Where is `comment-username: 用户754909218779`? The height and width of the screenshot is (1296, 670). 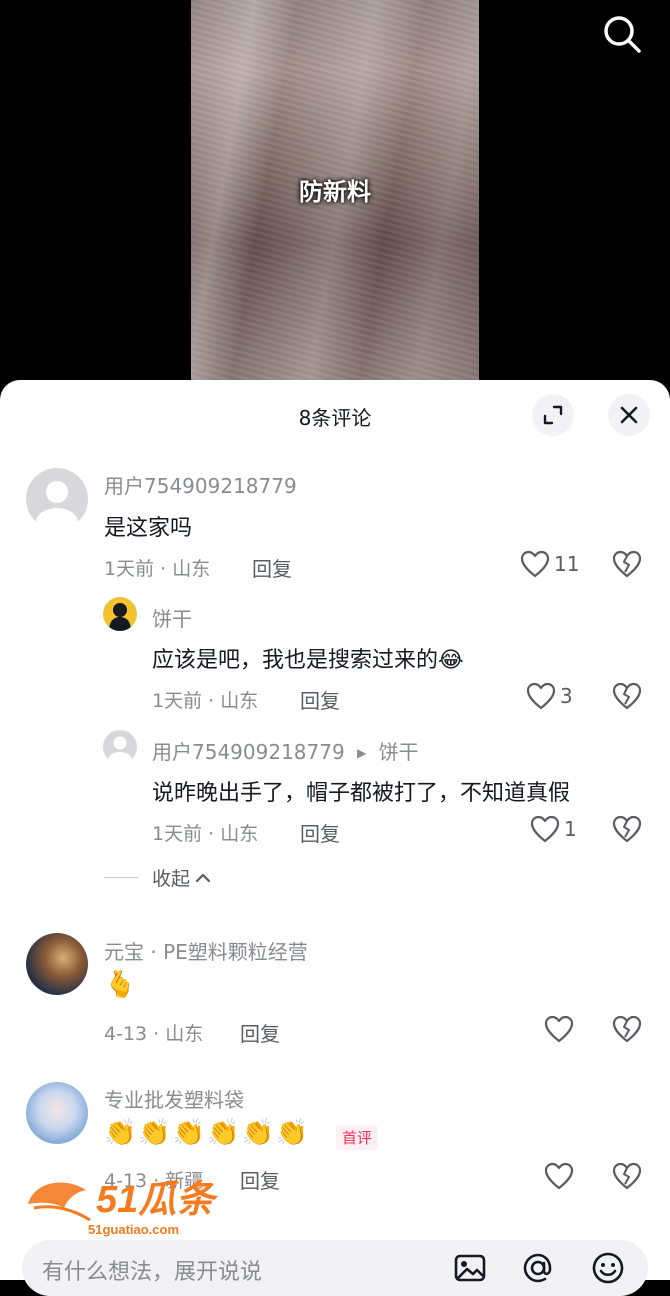 comment-username: 用户754909218779 is located at coordinates (200, 484).